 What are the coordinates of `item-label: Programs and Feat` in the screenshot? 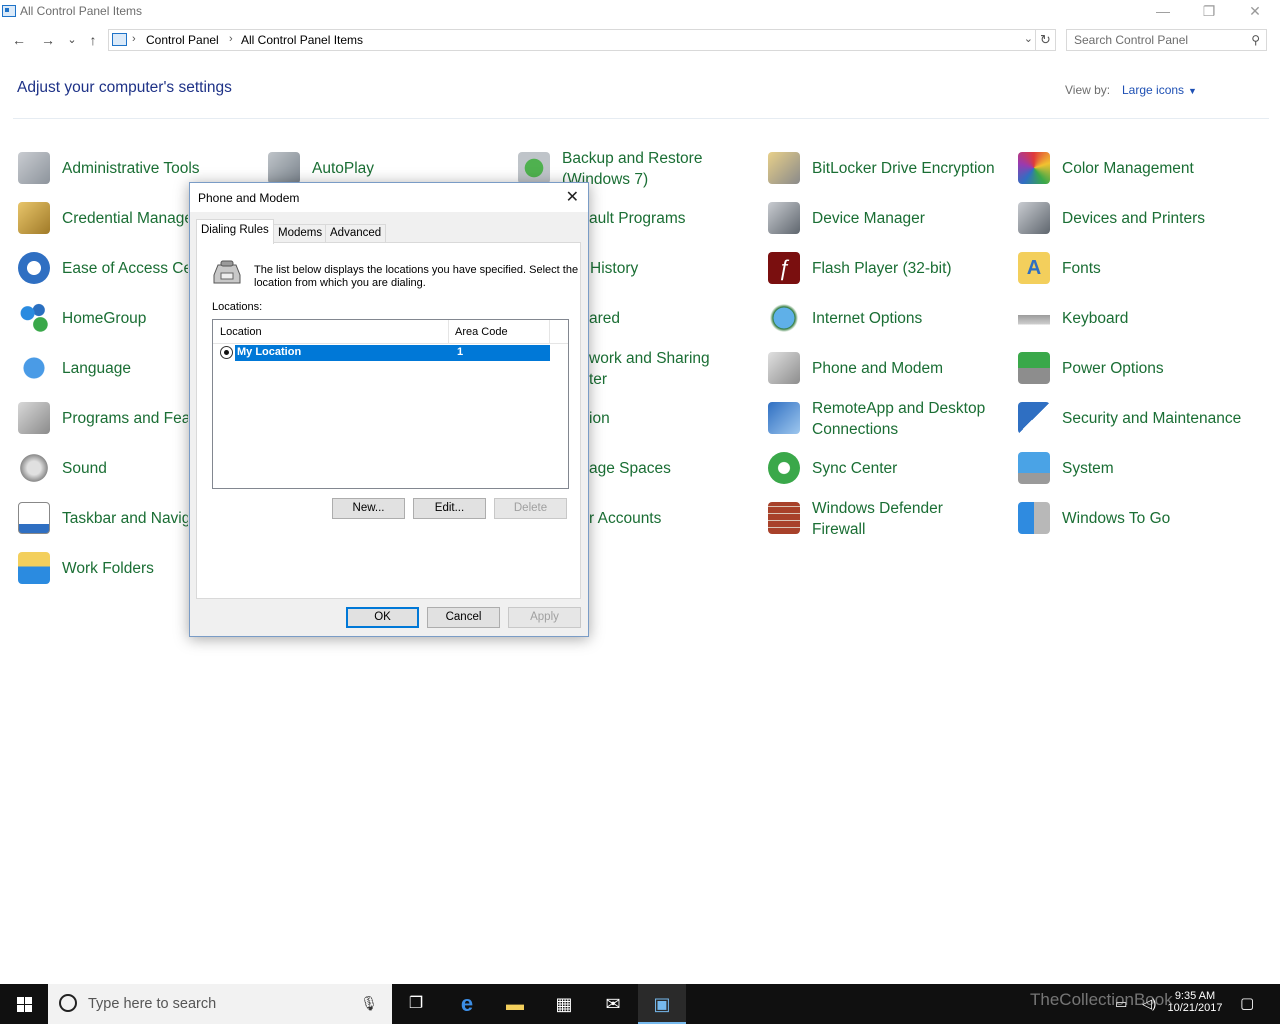 It's located at (125, 418).